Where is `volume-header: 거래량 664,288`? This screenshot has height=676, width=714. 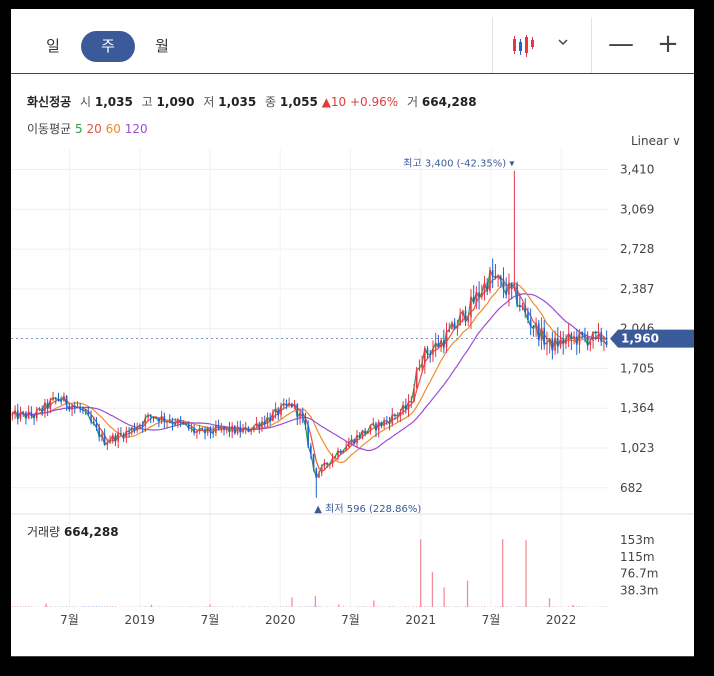
volume-header: 거래량 664,288 is located at coordinates (73, 532).